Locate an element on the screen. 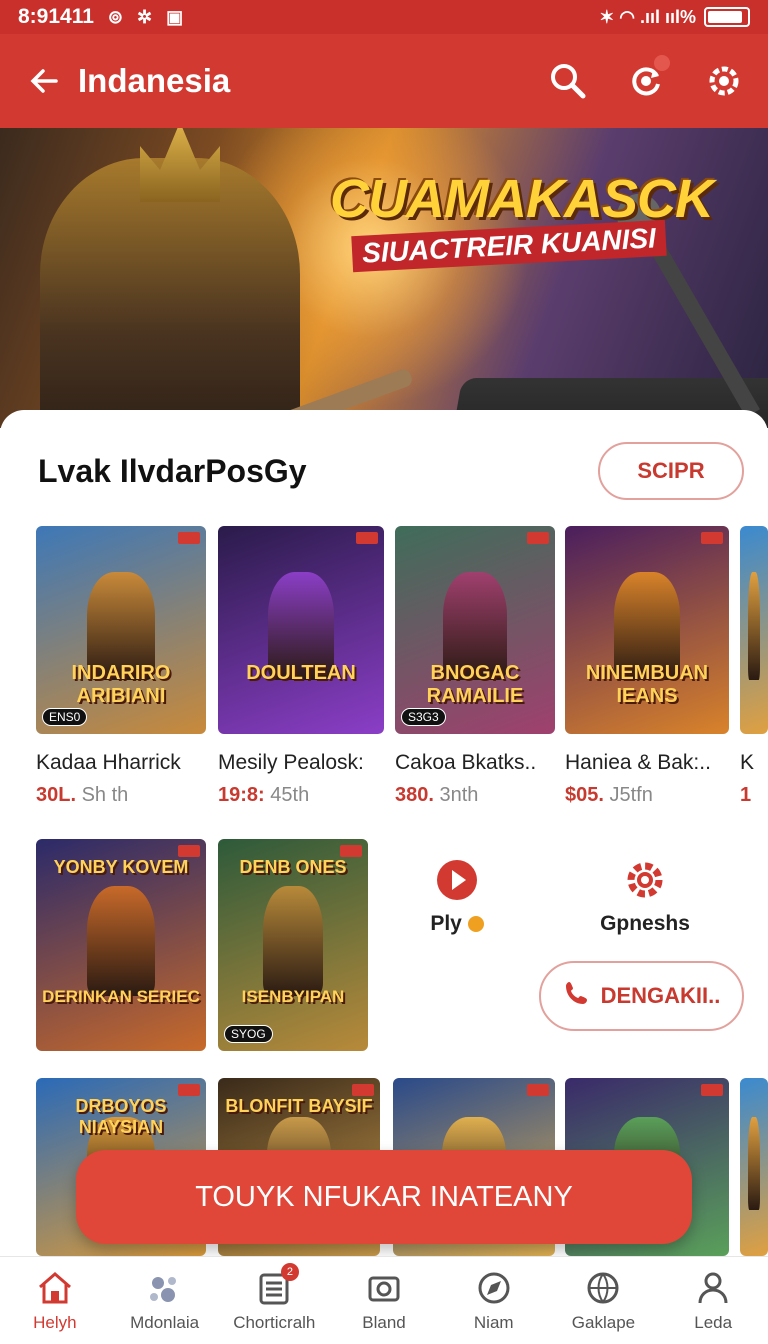  nav-item-leda: Leda is located at coordinates (713, 1300).